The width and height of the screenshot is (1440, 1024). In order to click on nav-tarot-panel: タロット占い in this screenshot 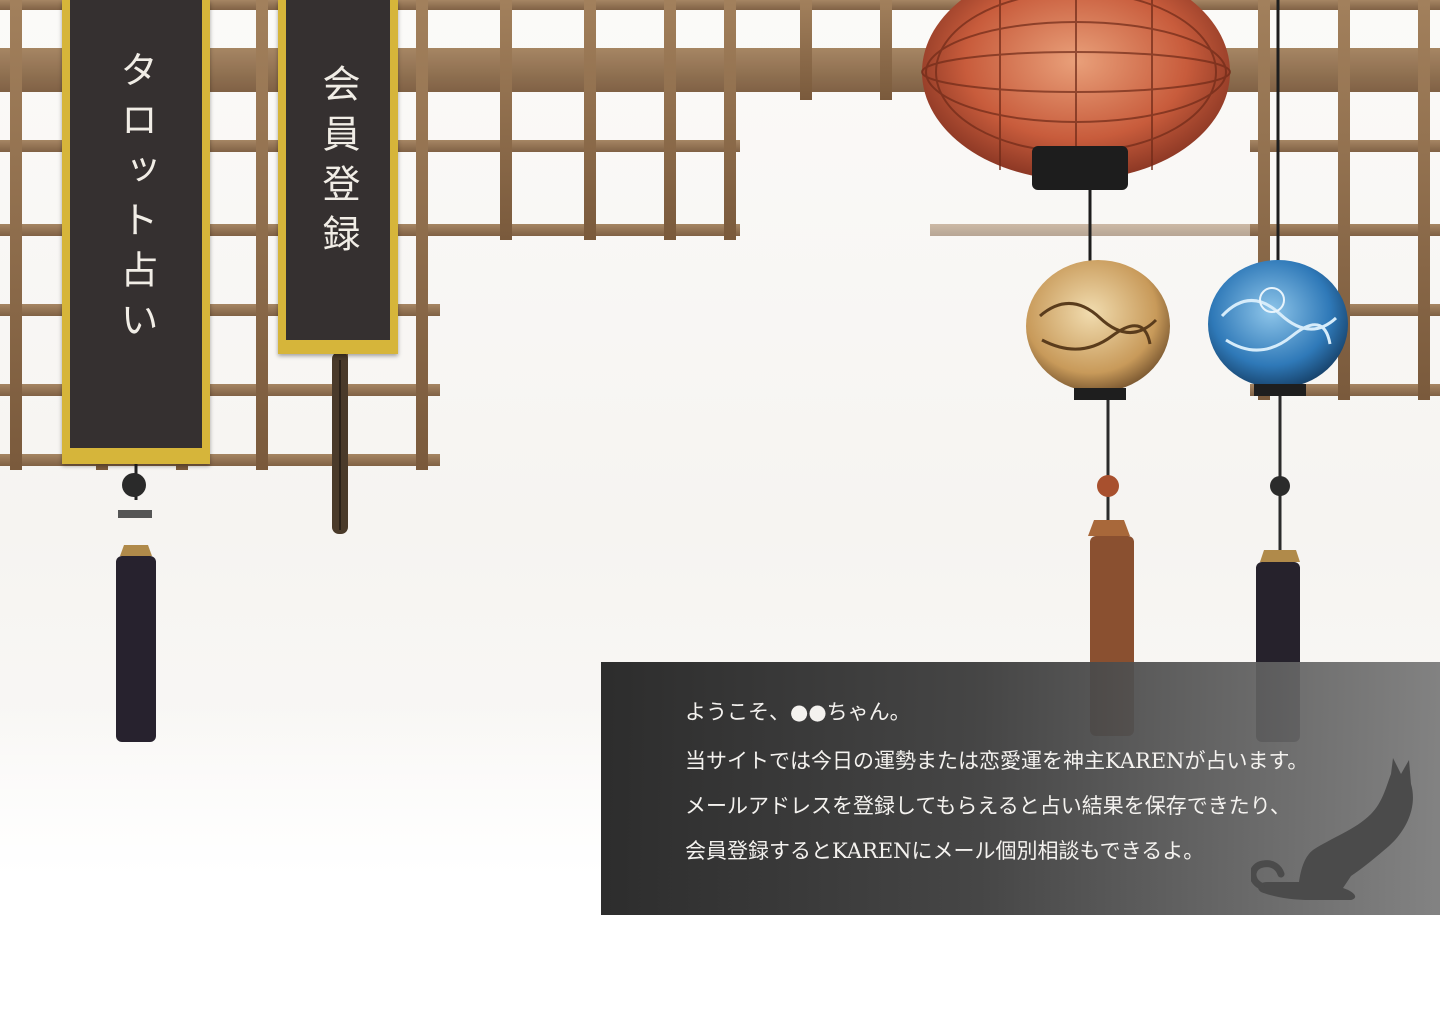, I will do `click(136, 224)`.